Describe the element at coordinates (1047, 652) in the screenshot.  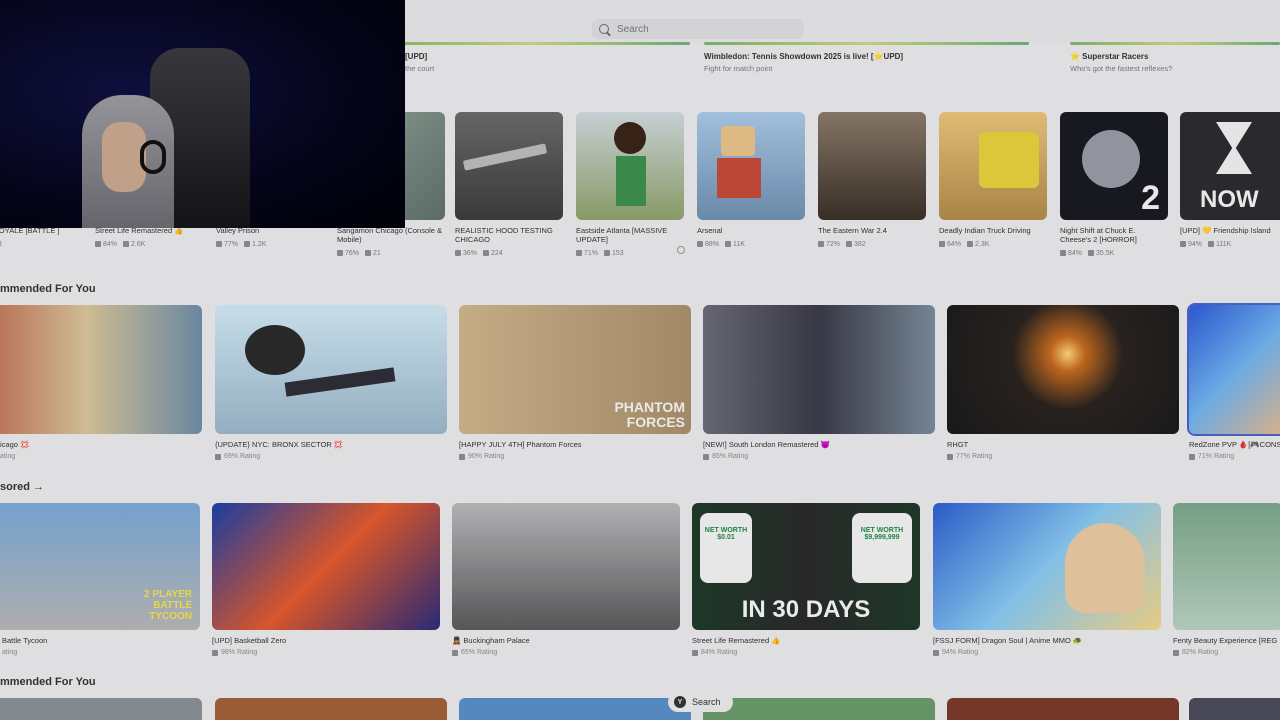
I see `game-rating: 94% Rating` at that location.